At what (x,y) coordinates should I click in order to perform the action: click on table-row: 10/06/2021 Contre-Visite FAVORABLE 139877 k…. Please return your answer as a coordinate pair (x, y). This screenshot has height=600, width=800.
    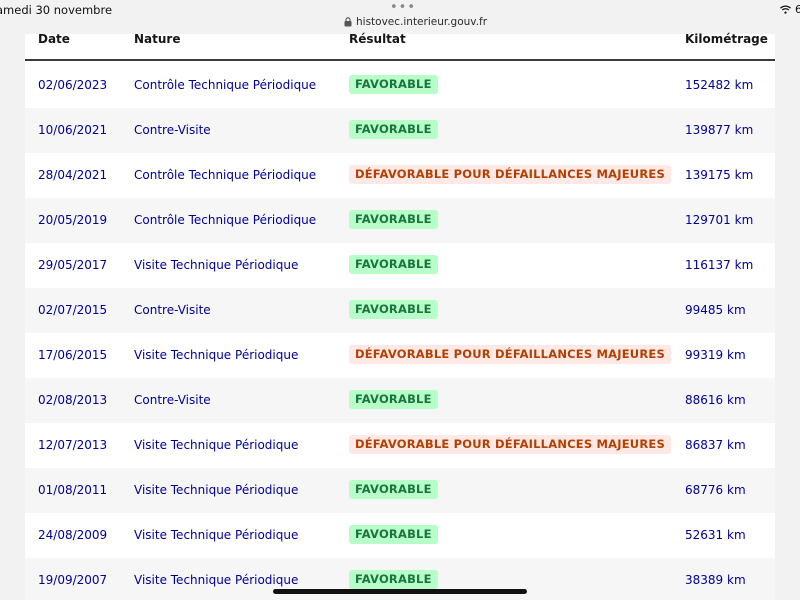
    Looking at the image, I should click on (400, 130).